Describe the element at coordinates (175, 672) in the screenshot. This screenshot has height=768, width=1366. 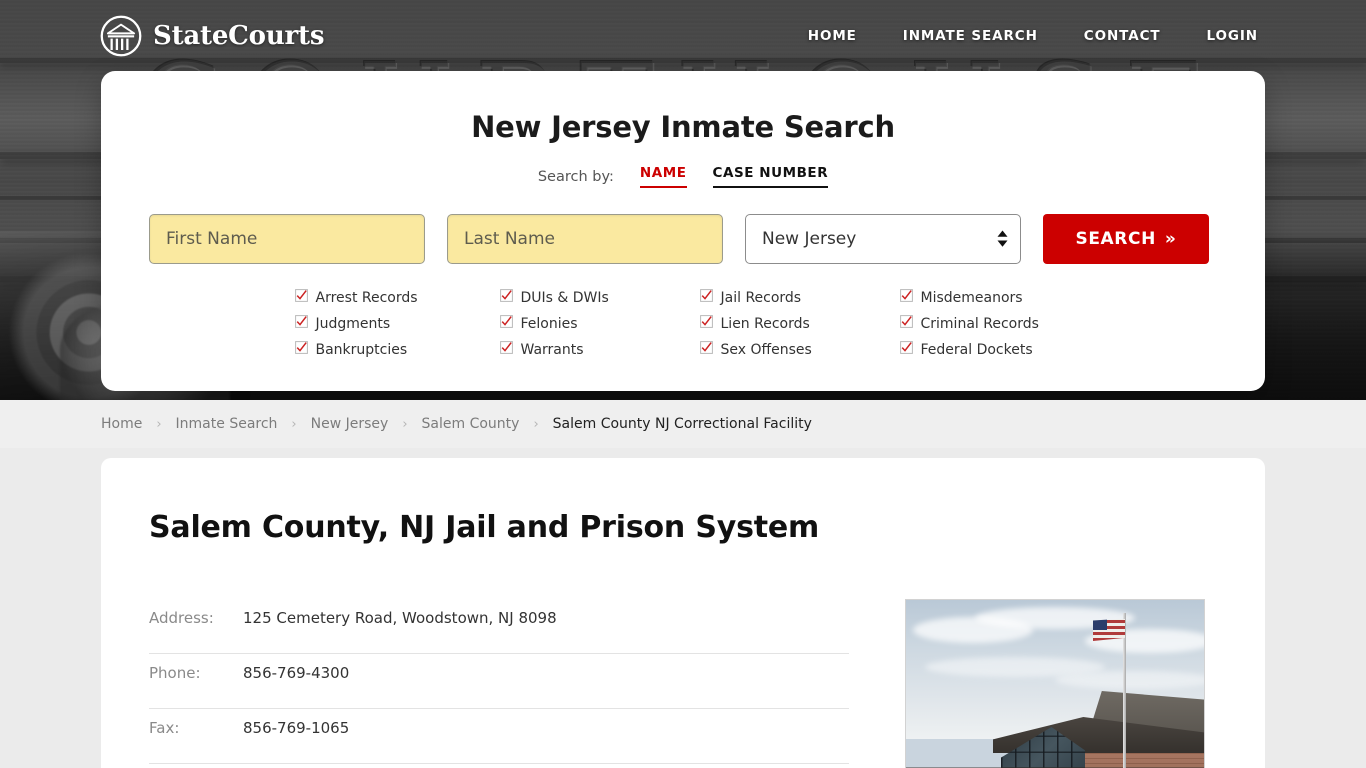
I see `detail-label: Phone:` at that location.